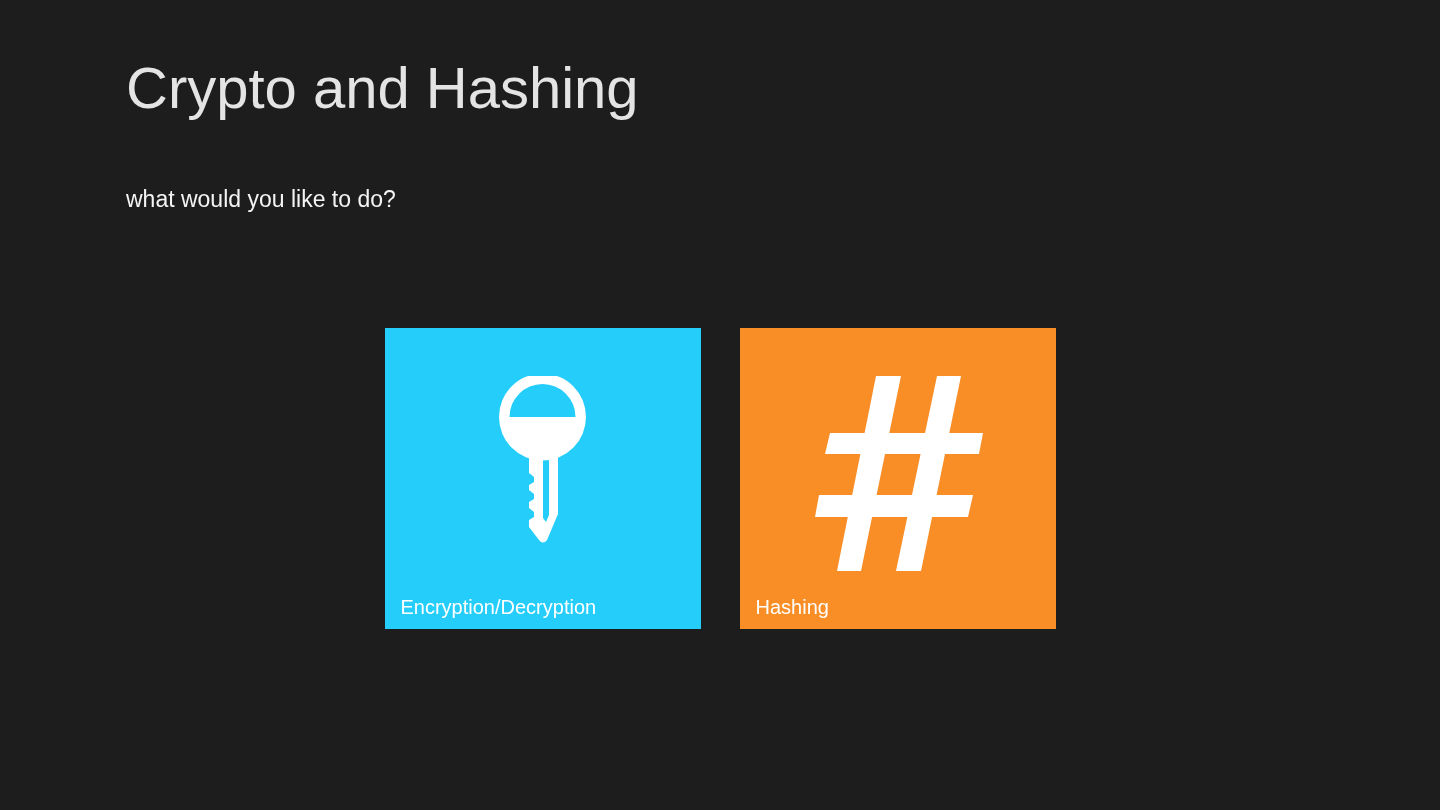 This screenshot has height=810, width=1440. Describe the element at coordinates (261, 199) in the screenshot. I see `prompt-text: what would you like to do?` at that location.